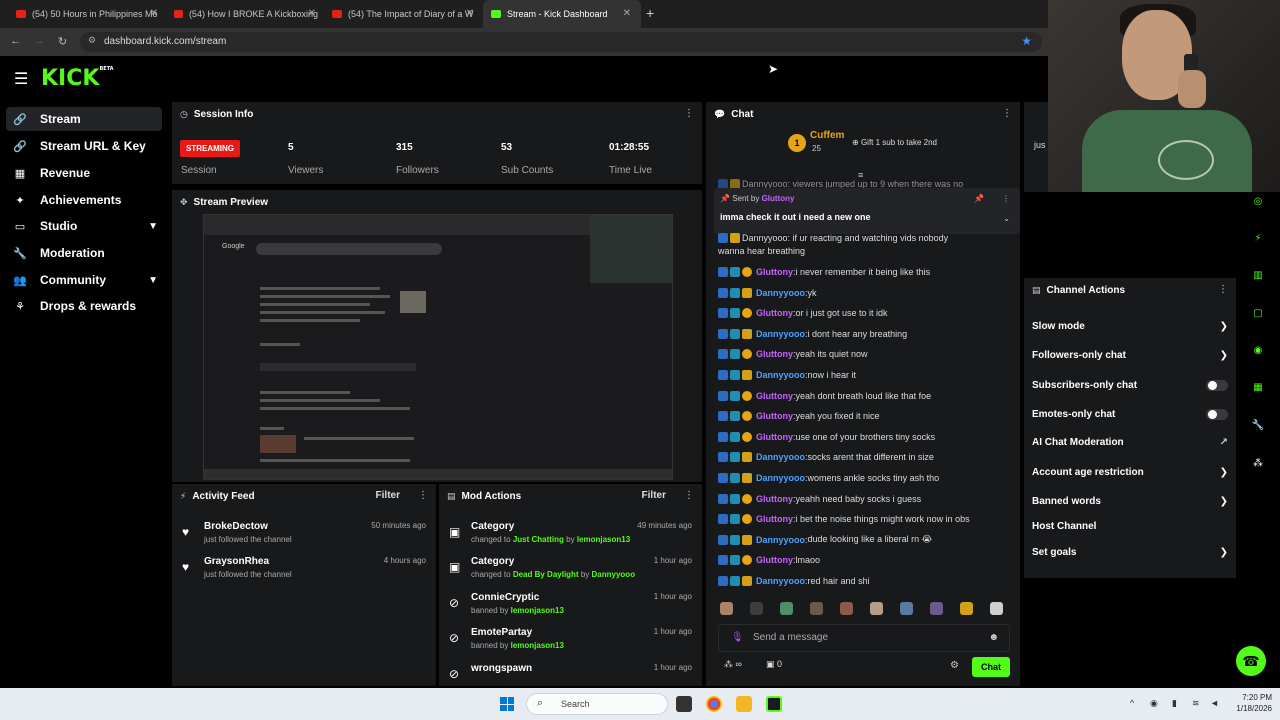  What do you see at coordinates (84, 200) in the screenshot?
I see `sidebar-item-achievements: ✦ Achievements` at bounding box center [84, 200].